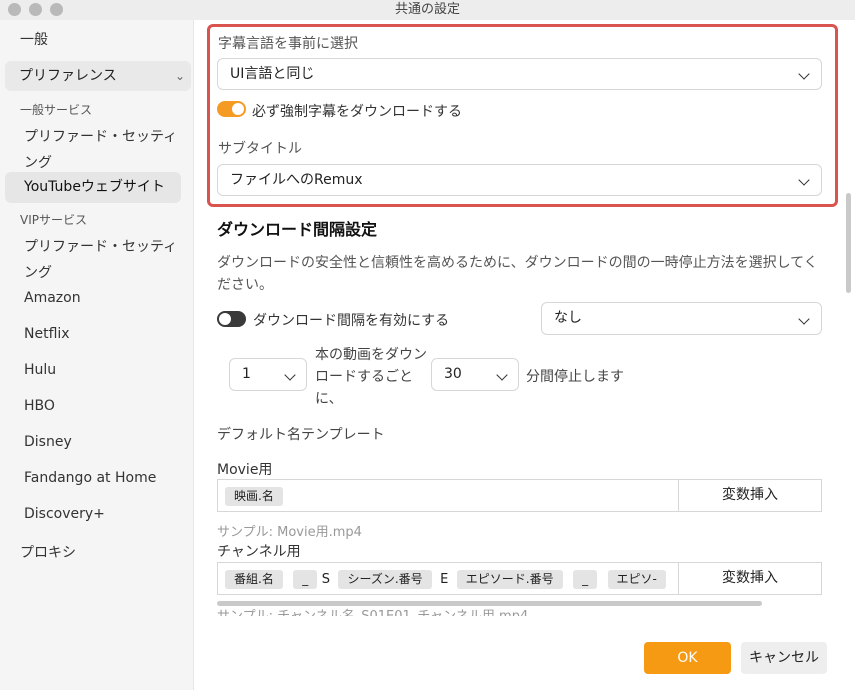  I want to click on select-value: ファイルへのRemux, so click(296, 180).